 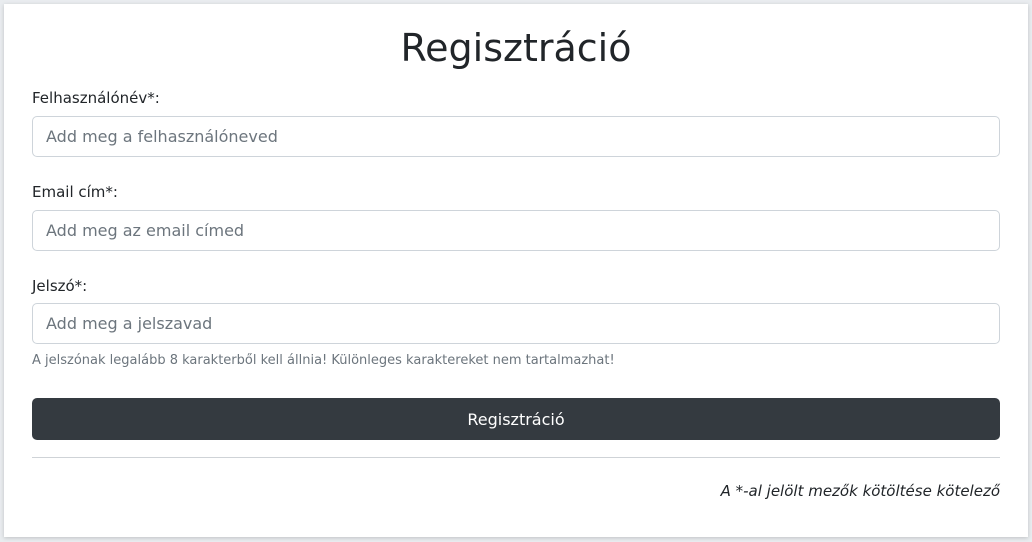 What do you see at coordinates (516, 323) in the screenshot?
I see `password-input` at bounding box center [516, 323].